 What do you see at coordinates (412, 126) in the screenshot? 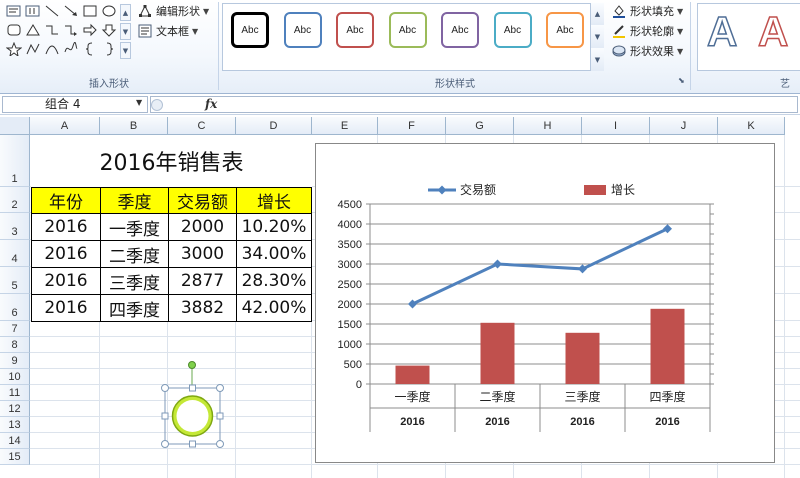
I see `column-header: F` at bounding box center [412, 126].